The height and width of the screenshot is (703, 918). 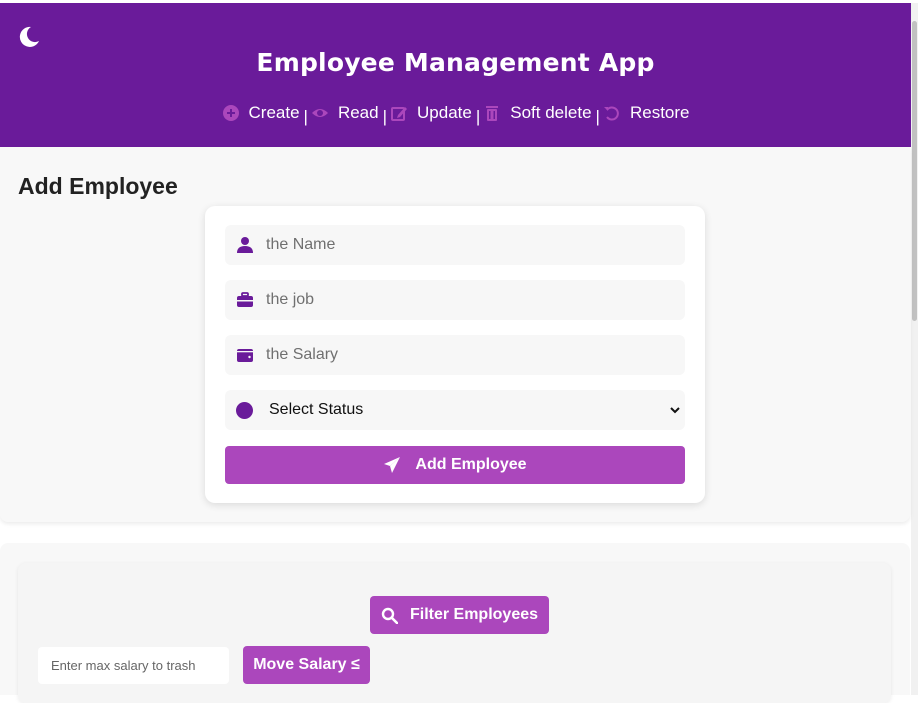 I want to click on app-title: Employee Management App, so click(x=455, y=62).